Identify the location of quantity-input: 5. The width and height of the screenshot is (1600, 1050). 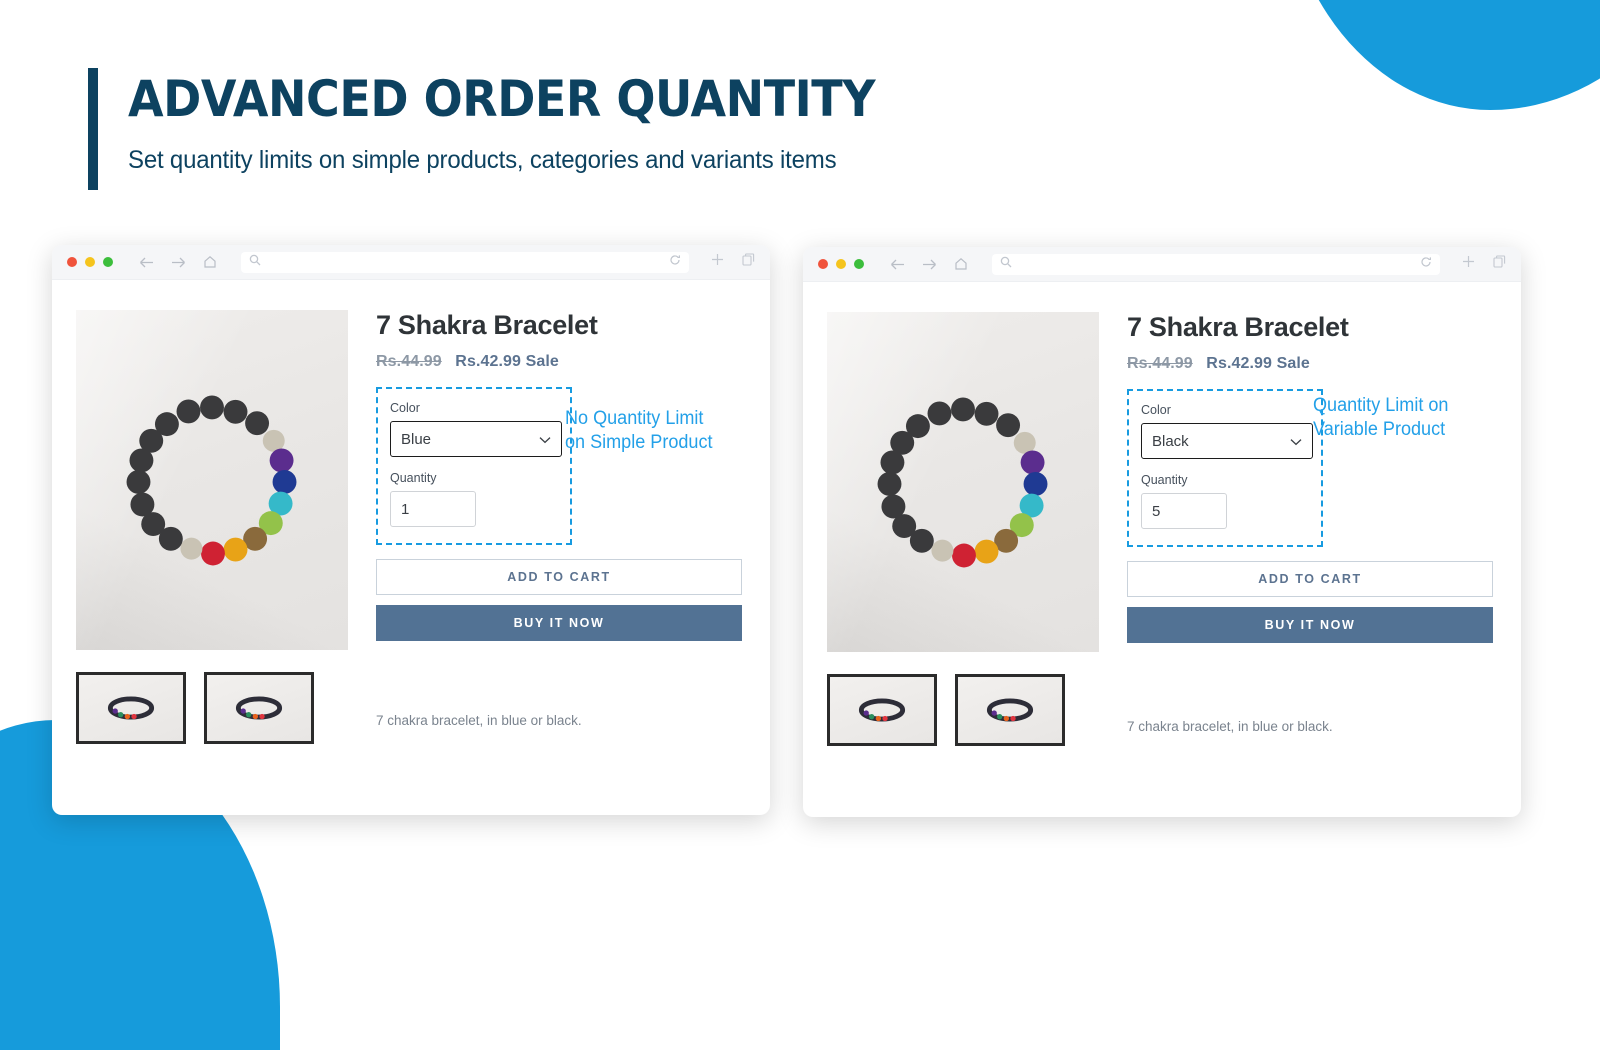
(1184, 511).